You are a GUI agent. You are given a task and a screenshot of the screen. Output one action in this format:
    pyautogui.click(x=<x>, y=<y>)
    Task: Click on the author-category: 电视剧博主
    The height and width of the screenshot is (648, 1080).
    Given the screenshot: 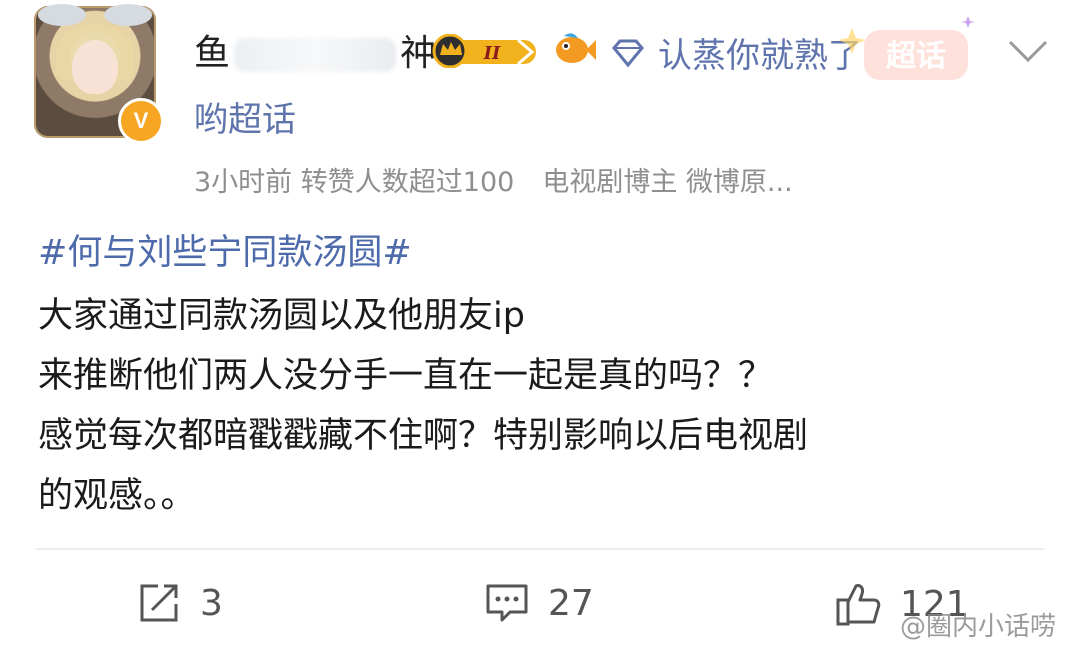 What is the action you would take?
    pyautogui.click(x=610, y=182)
    